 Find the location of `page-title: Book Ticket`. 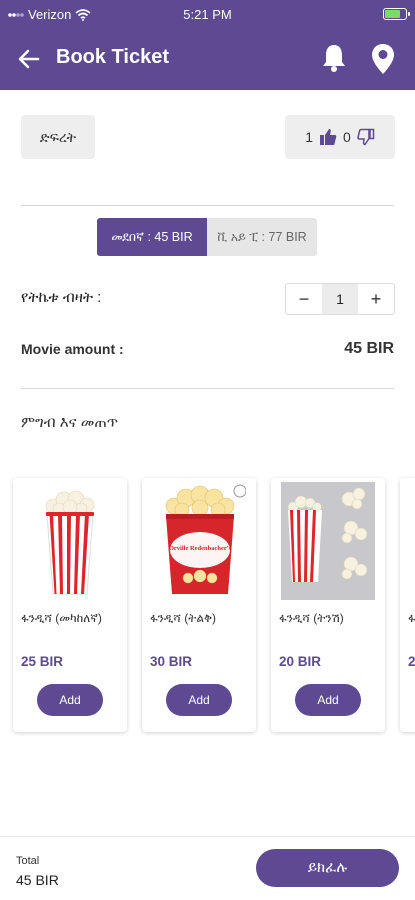

page-title: Book Ticket is located at coordinates (112, 57).